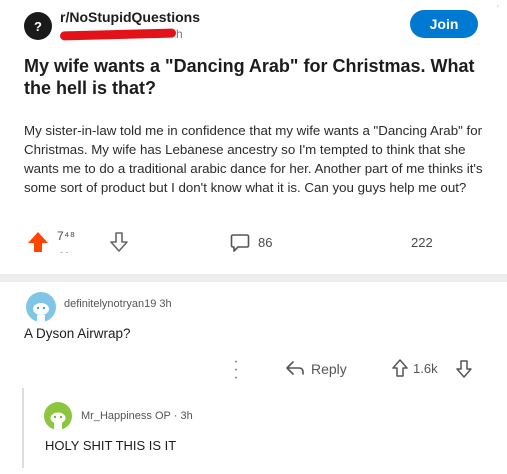 This screenshot has height=474, width=507. Describe the element at coordinates (498, 9) in the screenshot. I see `scan-edge-mark: ′` at that location.